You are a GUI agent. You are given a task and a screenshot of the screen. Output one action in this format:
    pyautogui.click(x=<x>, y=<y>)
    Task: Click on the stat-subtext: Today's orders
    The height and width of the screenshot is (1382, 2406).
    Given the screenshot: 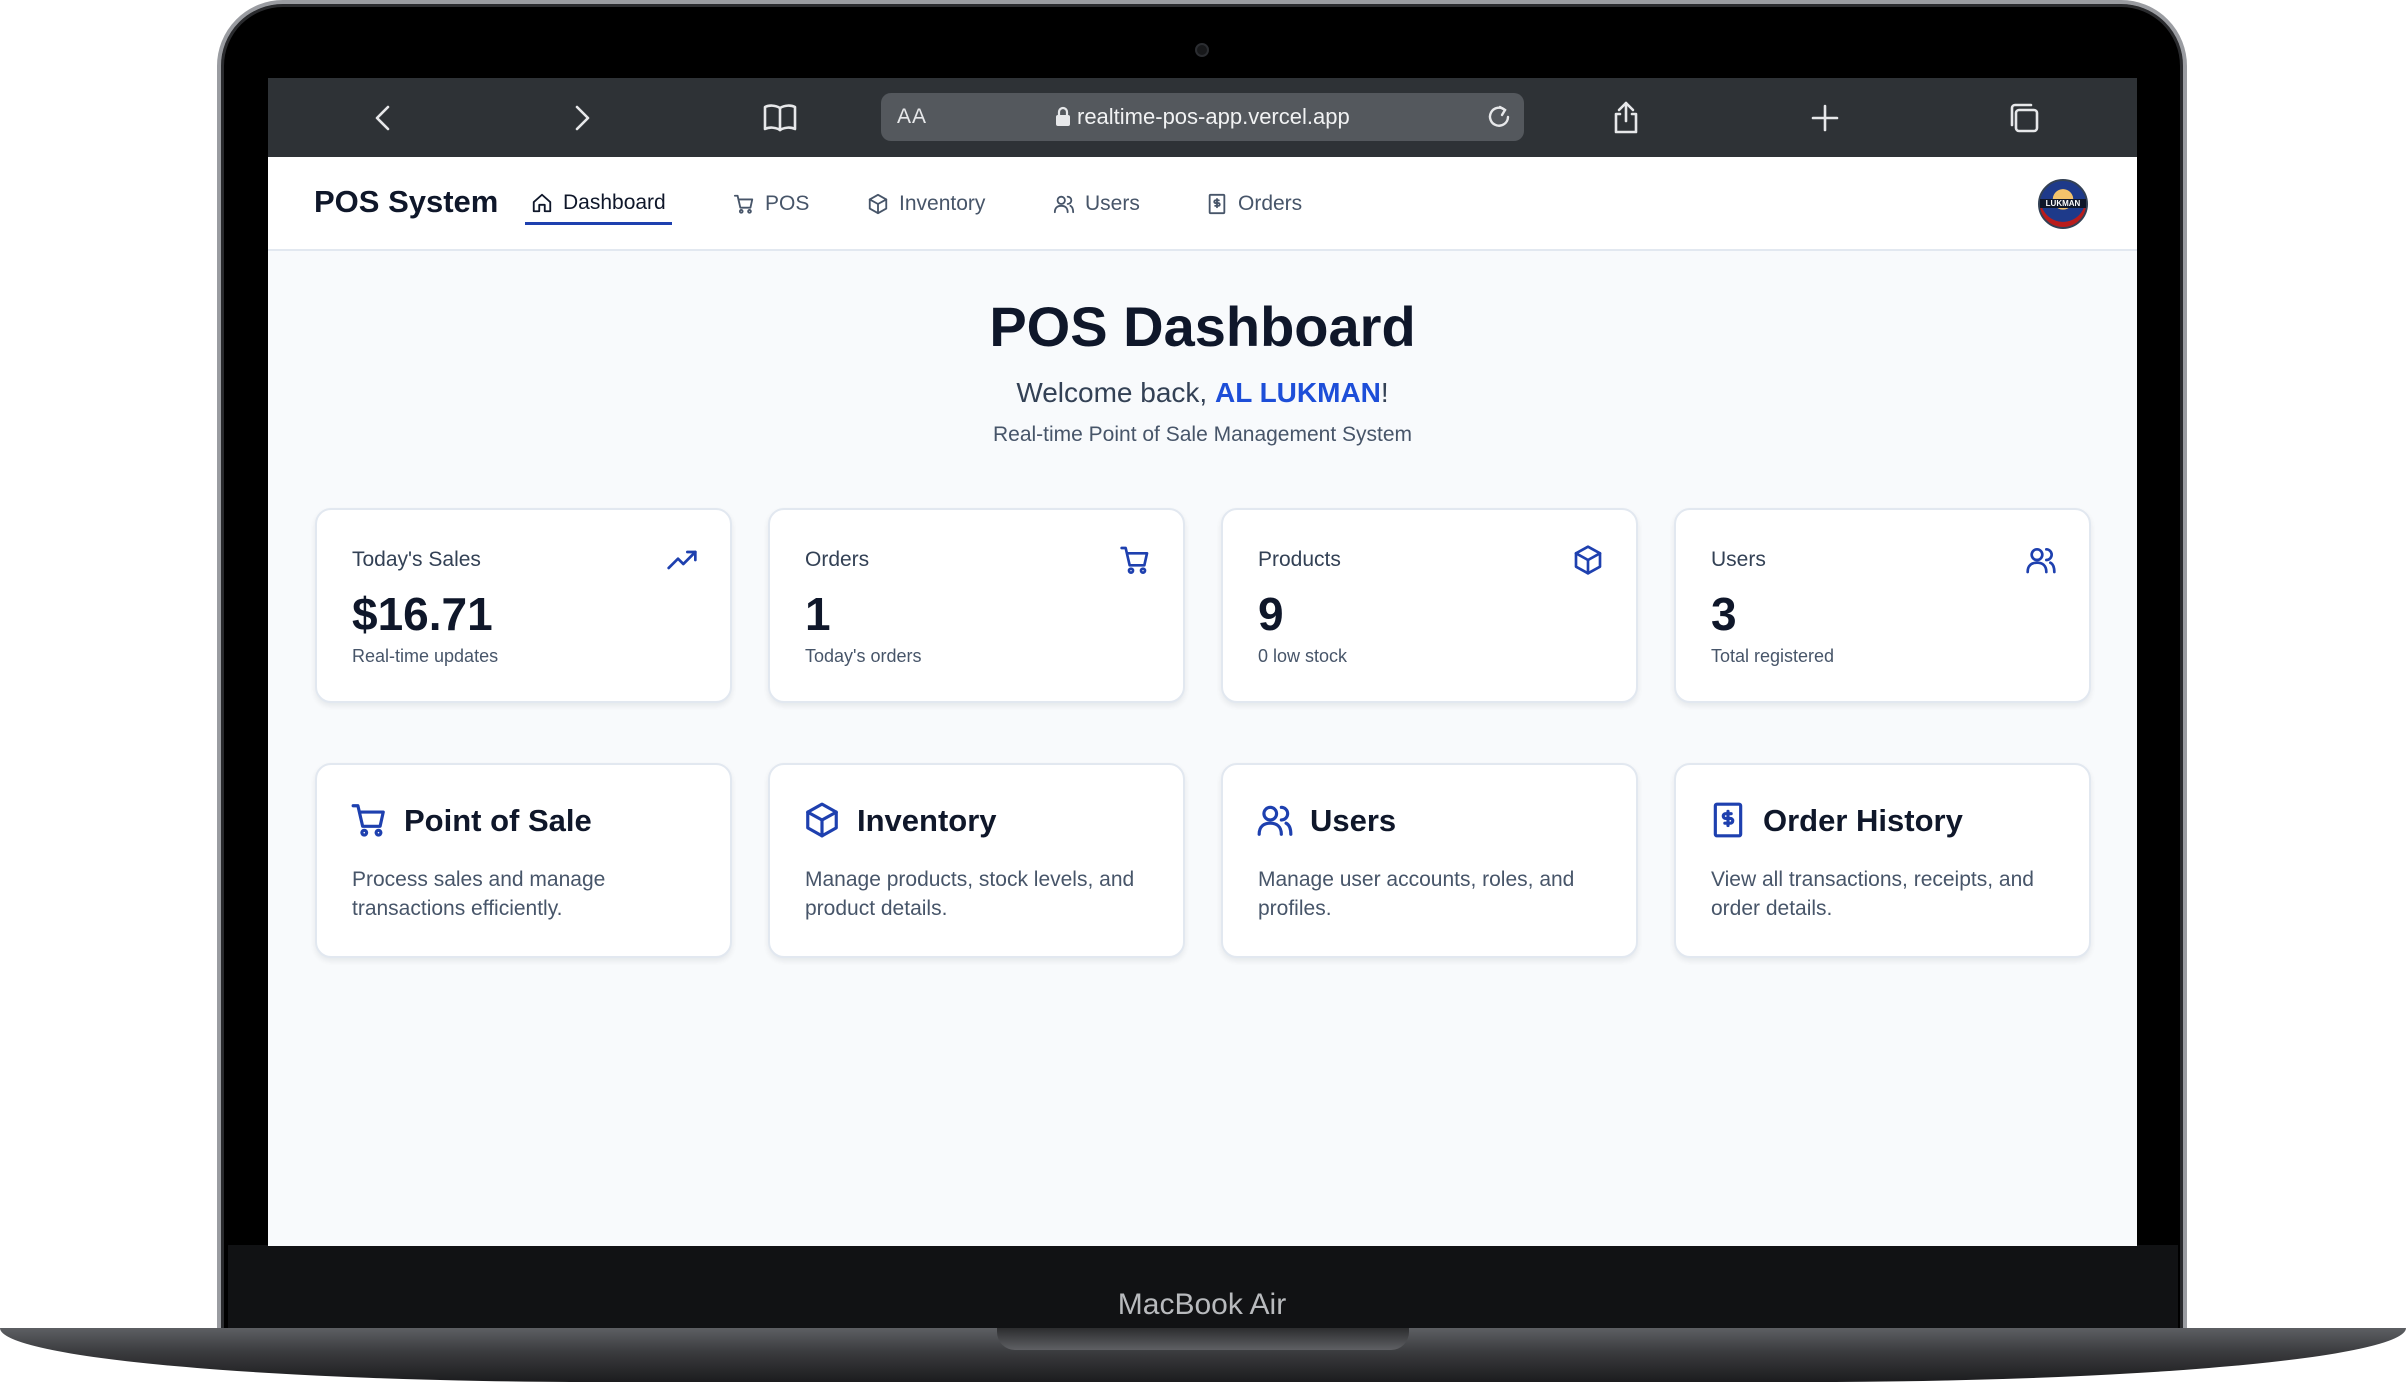 What is the action you would take?
    pyautogui.click(x=863, y=656)
    